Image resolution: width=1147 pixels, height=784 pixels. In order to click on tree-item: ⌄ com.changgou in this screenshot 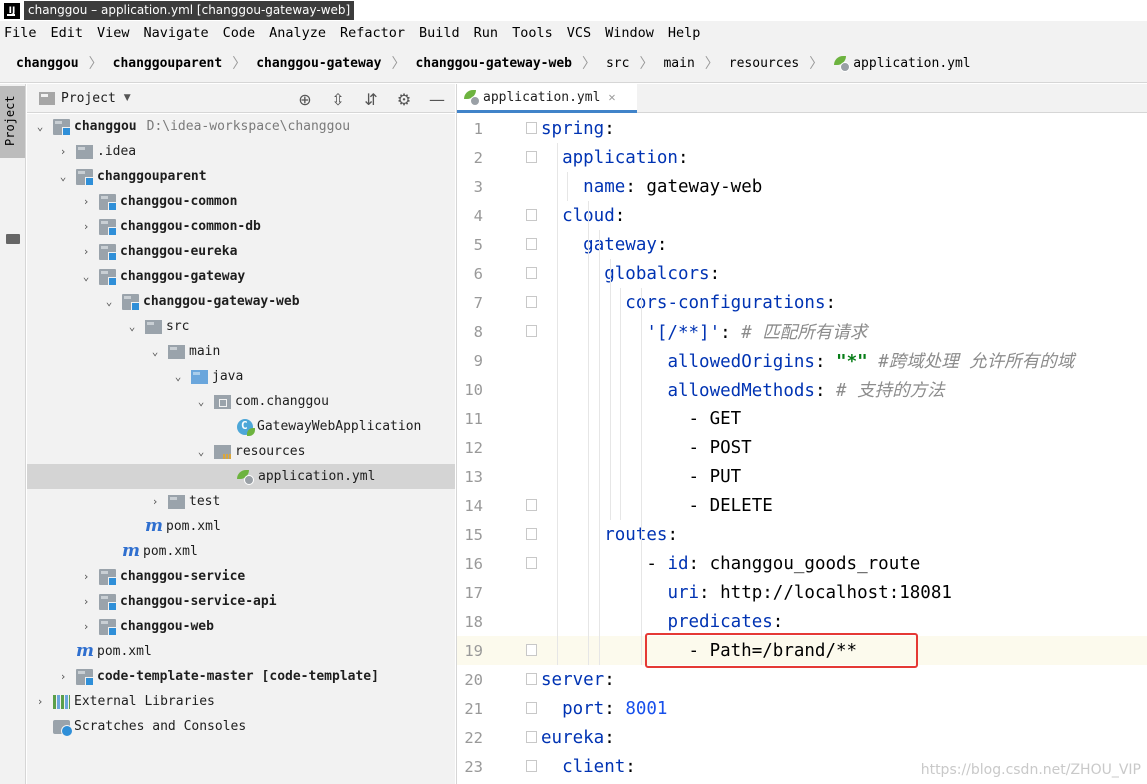, I will do `click(241, 401)`.